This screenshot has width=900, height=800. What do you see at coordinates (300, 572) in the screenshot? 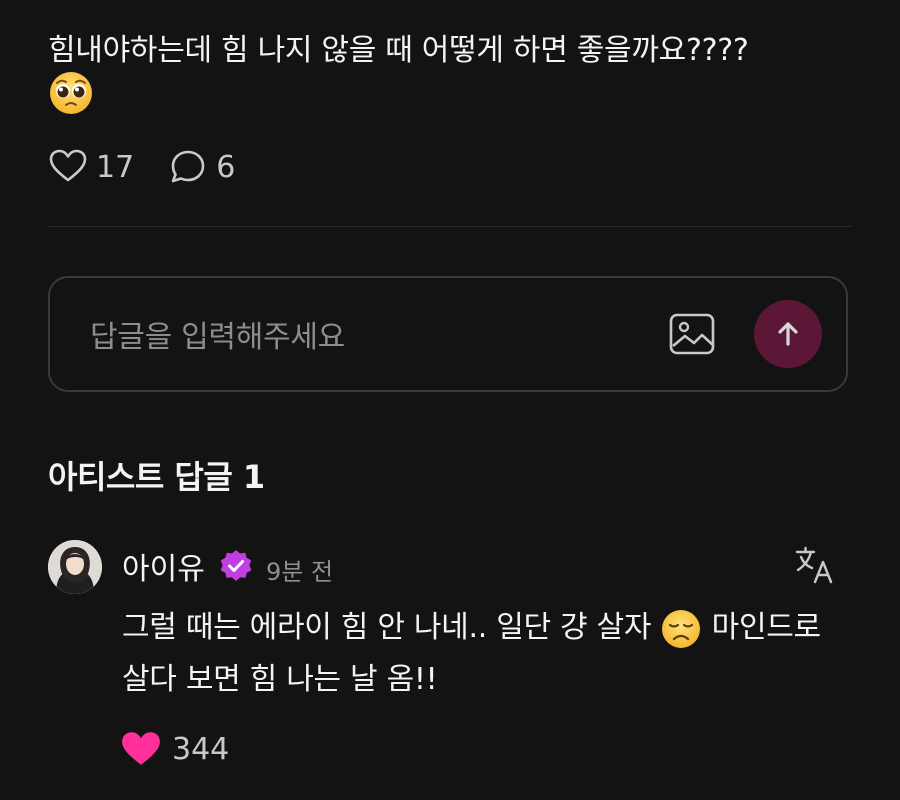
I see `comment-timestamp: 9분 전` at bounding box center [300, 572].